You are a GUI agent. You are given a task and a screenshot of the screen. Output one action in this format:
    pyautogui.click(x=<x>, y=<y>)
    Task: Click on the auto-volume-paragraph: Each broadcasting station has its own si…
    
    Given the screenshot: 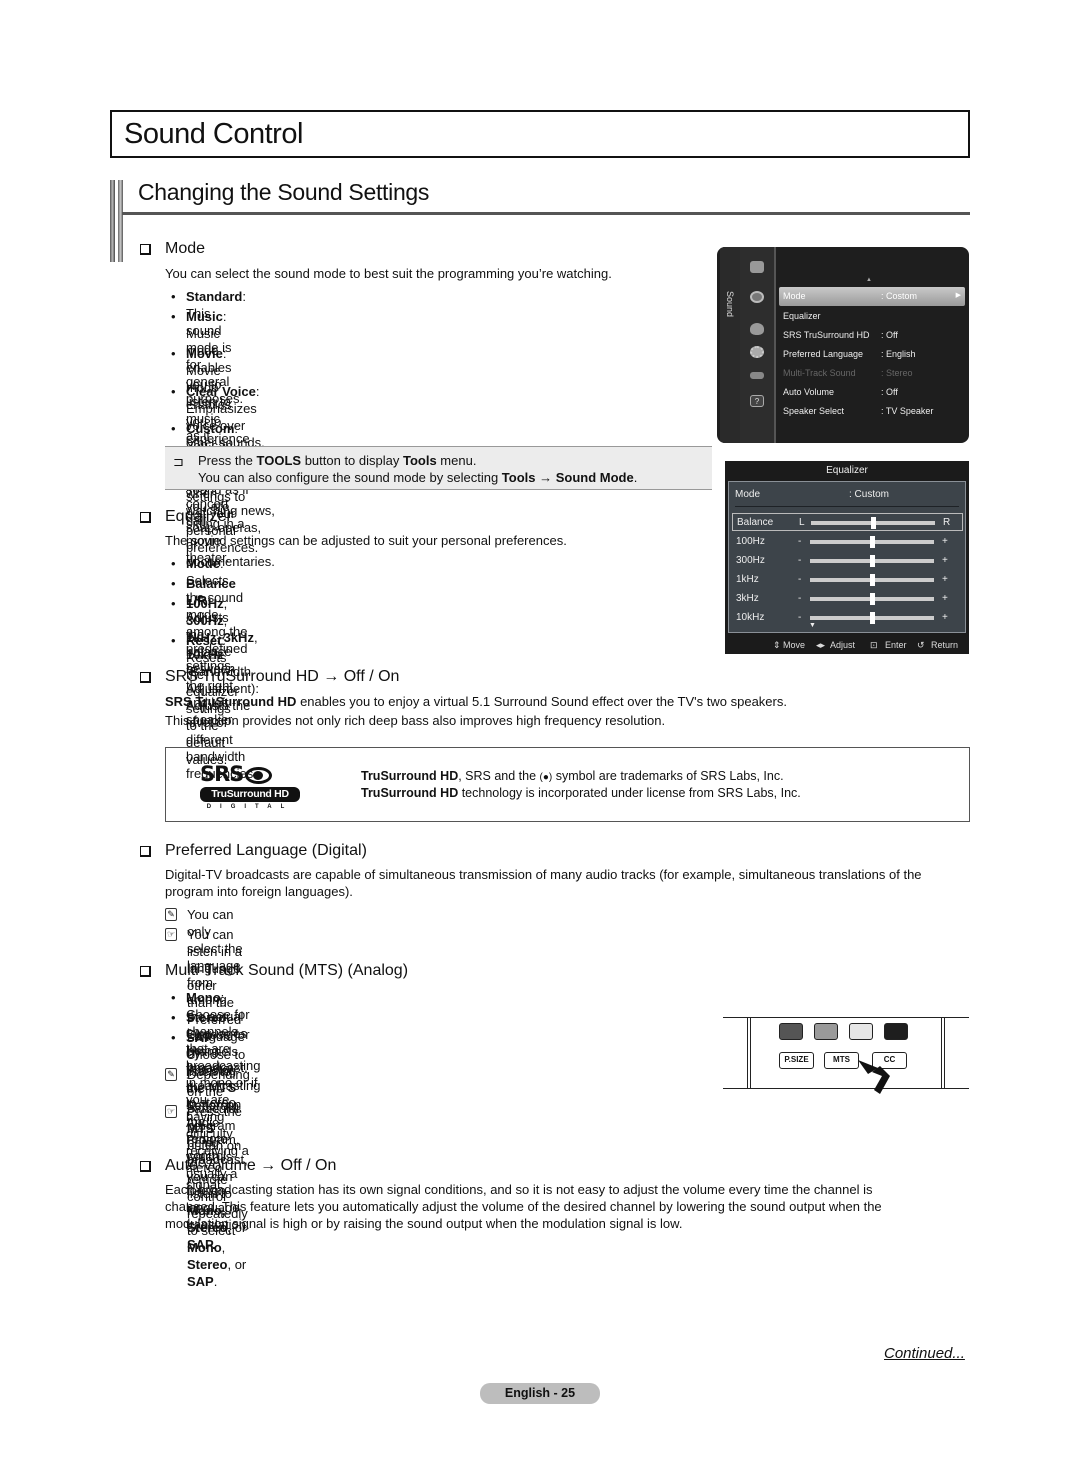 What is the action you would take?
    pyautogui.click(x=523, y=1206)
    